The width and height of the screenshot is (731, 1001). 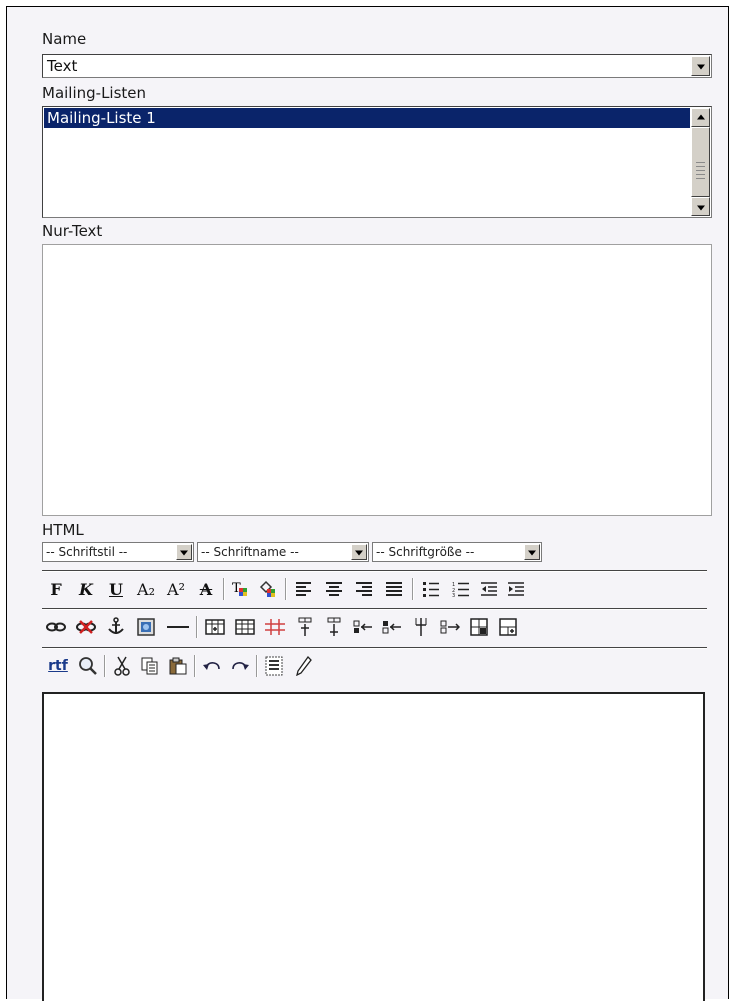 I want to click on paste-rtf-icon: rtf, so click(x=58, y=666).